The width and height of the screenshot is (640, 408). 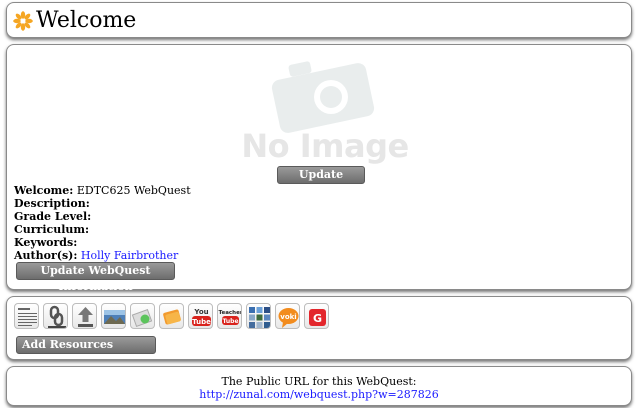 I want to click on camera-icon, so click(x=323, y=97).